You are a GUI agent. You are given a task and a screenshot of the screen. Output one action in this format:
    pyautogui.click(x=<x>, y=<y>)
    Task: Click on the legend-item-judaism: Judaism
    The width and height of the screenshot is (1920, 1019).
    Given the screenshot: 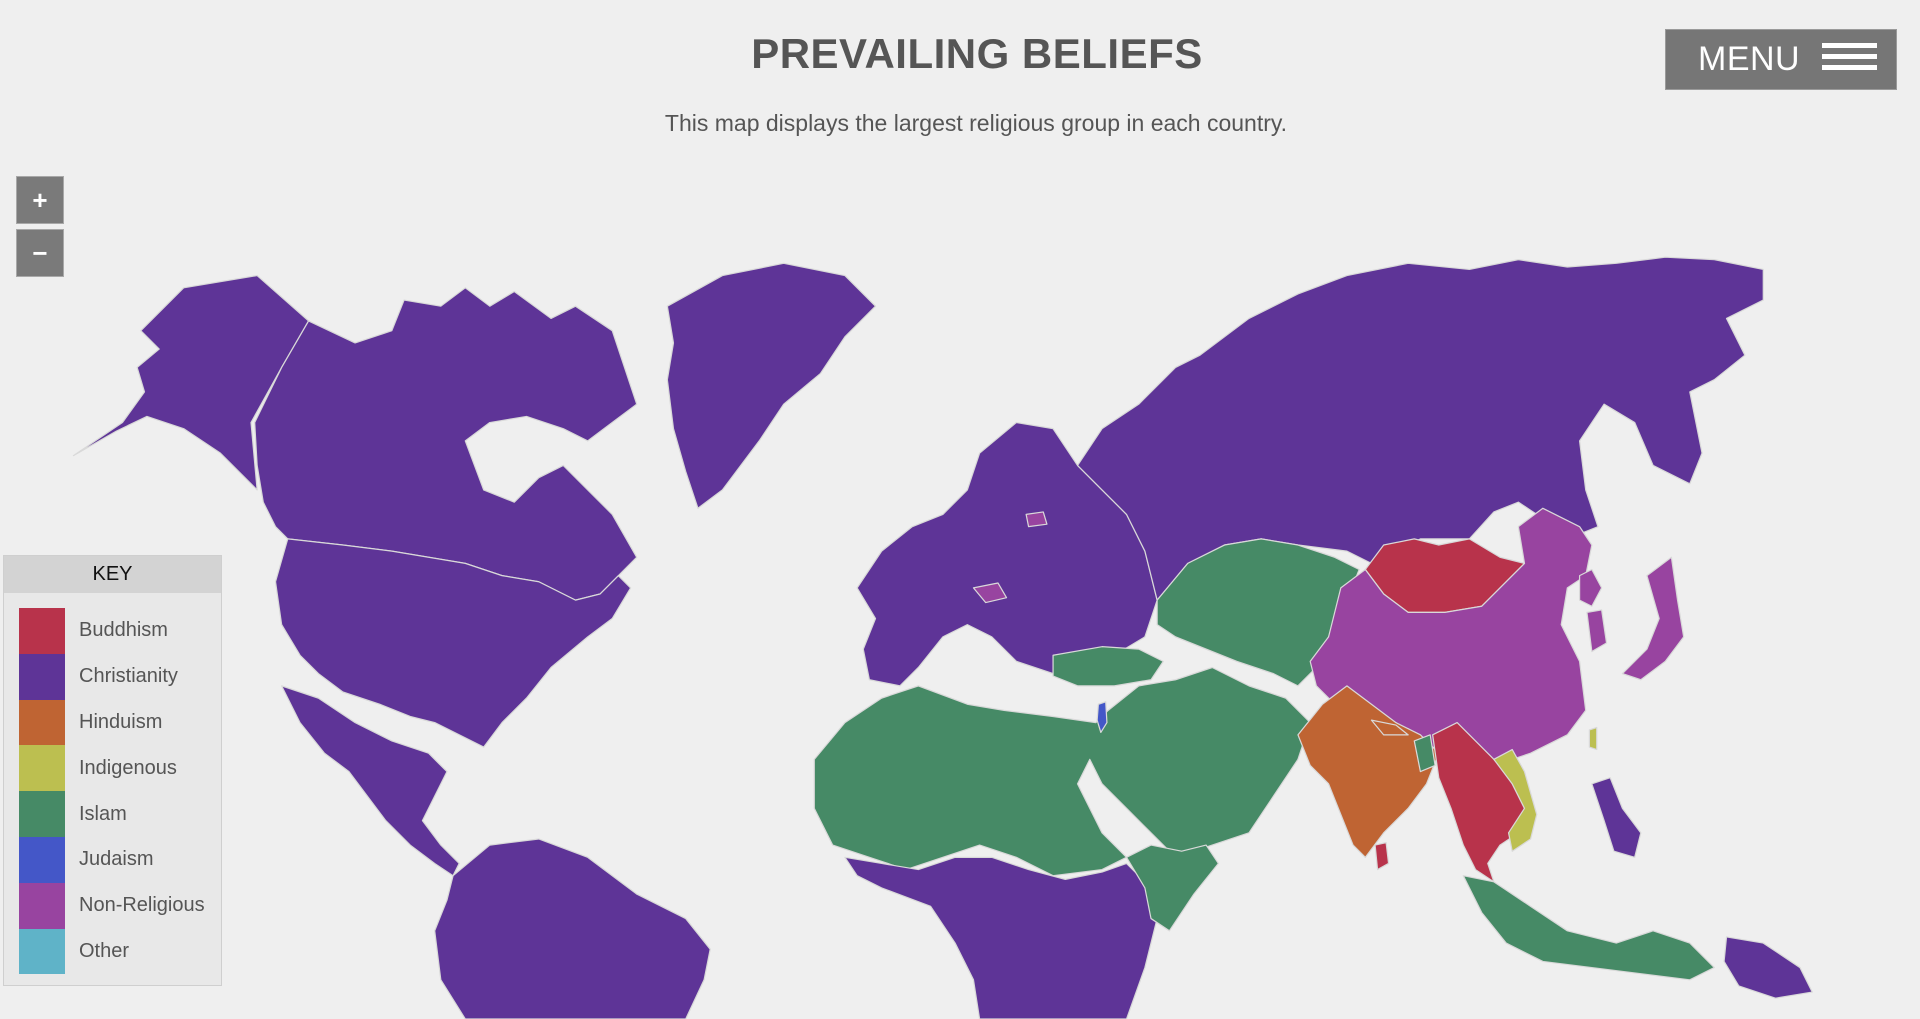 What is the action you would take?
    pyautogui.click(x=112, y=859)
    